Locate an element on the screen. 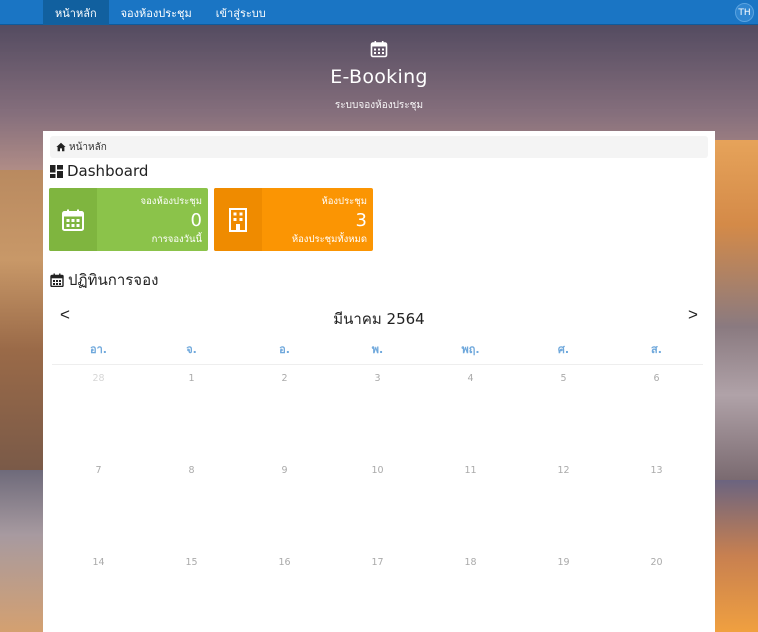 The height and width of the screenshot is (632, 758). hero-header: E-Booking ระบบจองห้องประชุม is located at coordinates (379, 76).